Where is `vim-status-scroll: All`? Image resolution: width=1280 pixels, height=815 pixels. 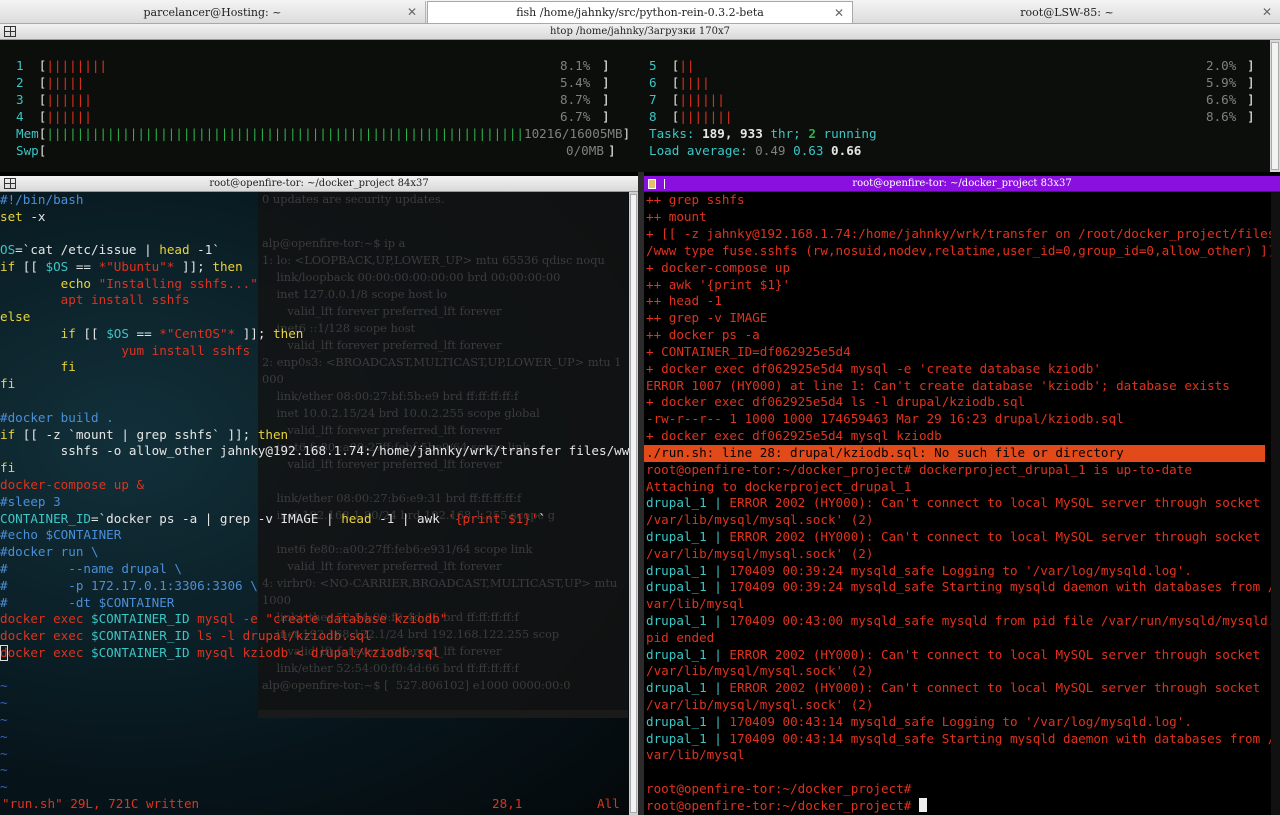
vim-status-scroll: All is located at coordinates (608, 803).